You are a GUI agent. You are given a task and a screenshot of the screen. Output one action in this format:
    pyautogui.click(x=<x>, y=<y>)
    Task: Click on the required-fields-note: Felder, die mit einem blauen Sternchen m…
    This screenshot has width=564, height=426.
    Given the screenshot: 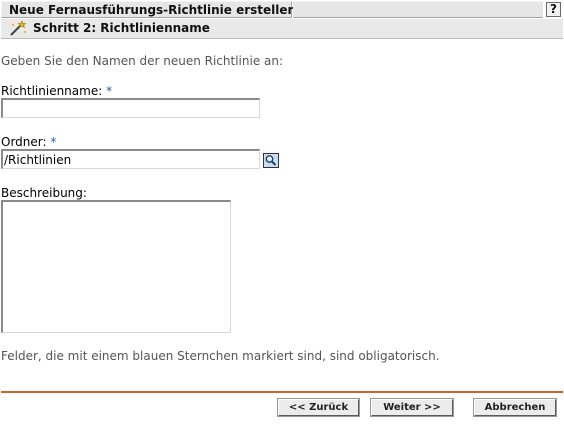 What is the action you would take?
    pyautogui.click(x=220, y=356)
    